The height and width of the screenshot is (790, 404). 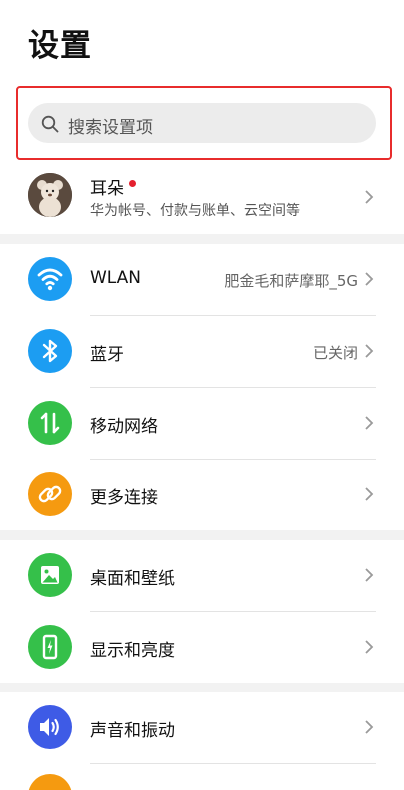 What do you see at coordinates (110, 128) in the screenshot?
I see `search-placeholder: 搜索设置项` at bounding box center [110, 128].